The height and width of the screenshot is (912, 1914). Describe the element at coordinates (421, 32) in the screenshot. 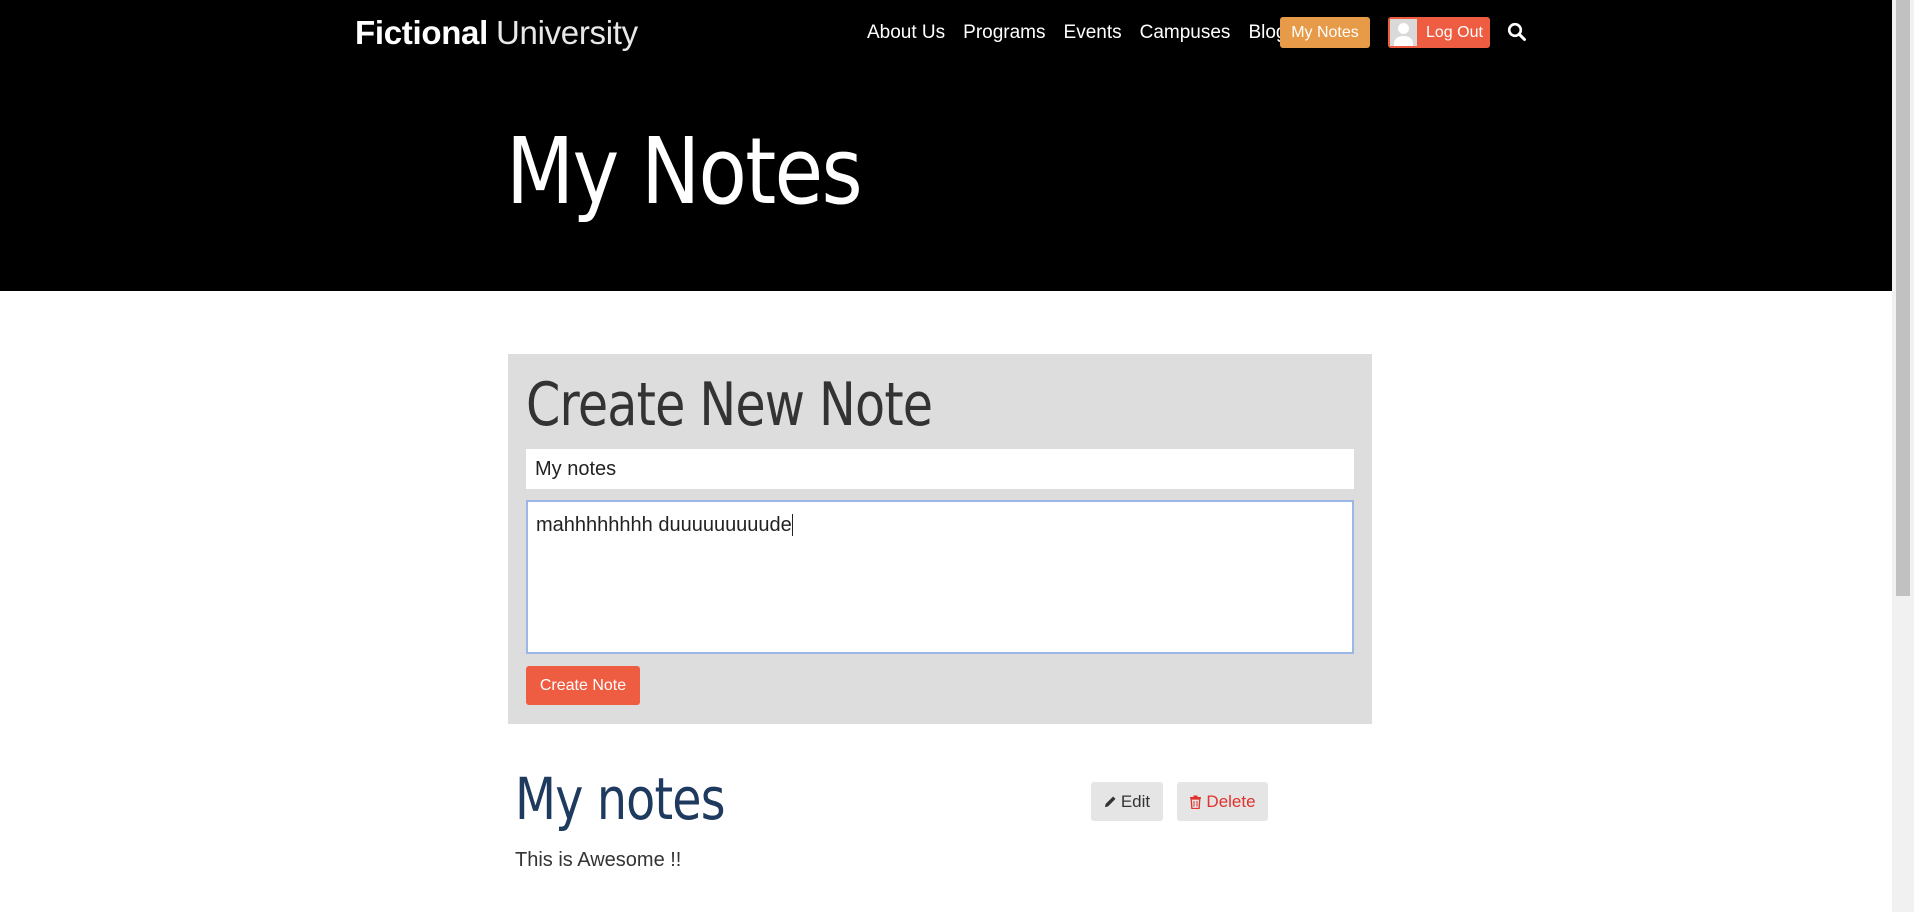

I see `brand-part-1: Fictional` at that location.